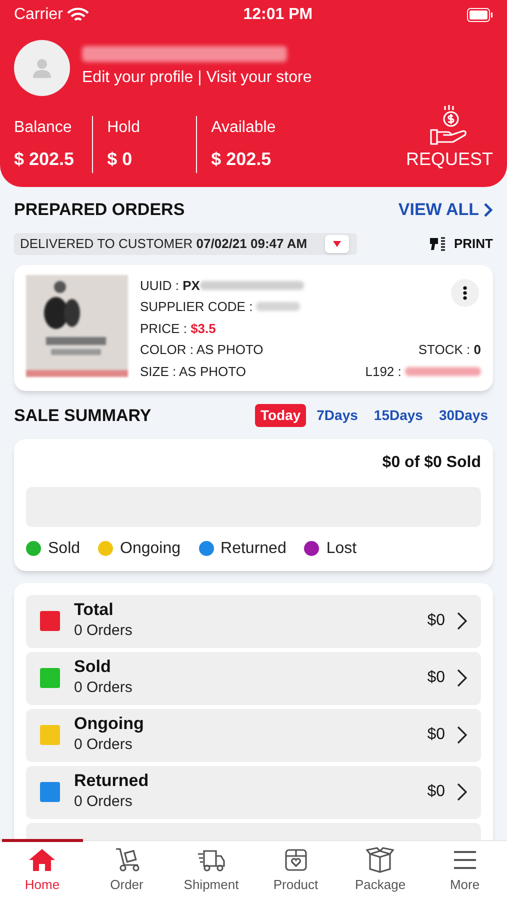 Image resolution: width=507 pixels, height=900 pixels. What do you see at coordinates (337, 416) in the screenshot?
I see `range-tab: 7Days` at bounding box center [337, 416].